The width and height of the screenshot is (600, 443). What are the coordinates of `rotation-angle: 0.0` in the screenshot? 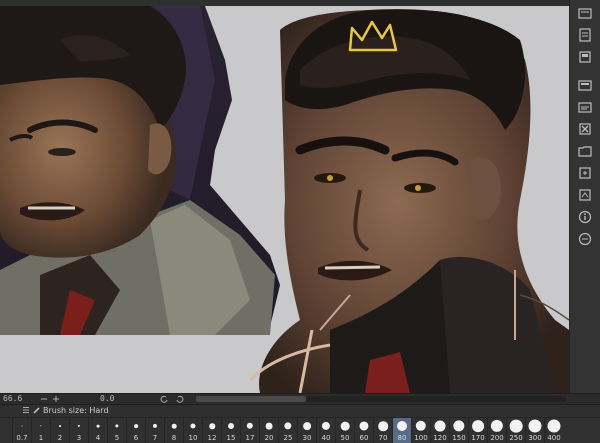 It's located at (107, 399).